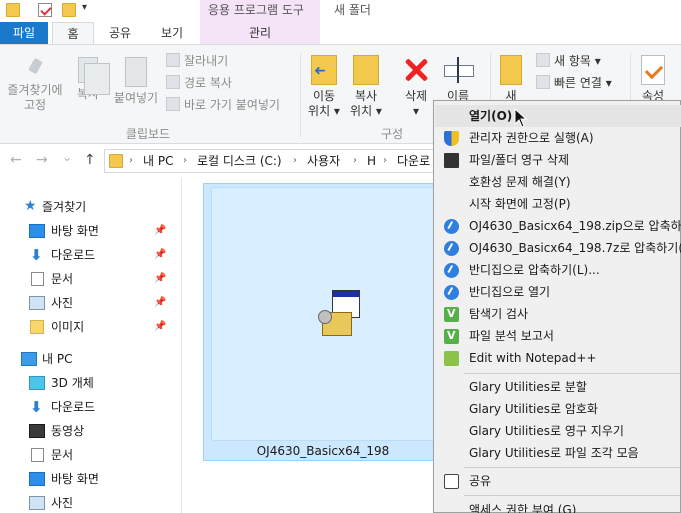 Image resolution: width=681 pixels, height=513 pixels. What do you see at coordinates (341, 315) in the screenshot?
I see `installer-icon` at bounding box center [341, 315].